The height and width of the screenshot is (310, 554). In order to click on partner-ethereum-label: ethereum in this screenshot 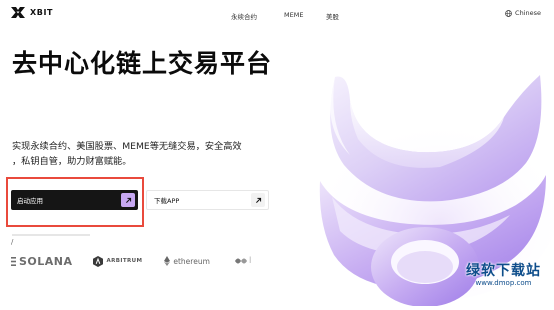, I will do `click(191, 261)`.